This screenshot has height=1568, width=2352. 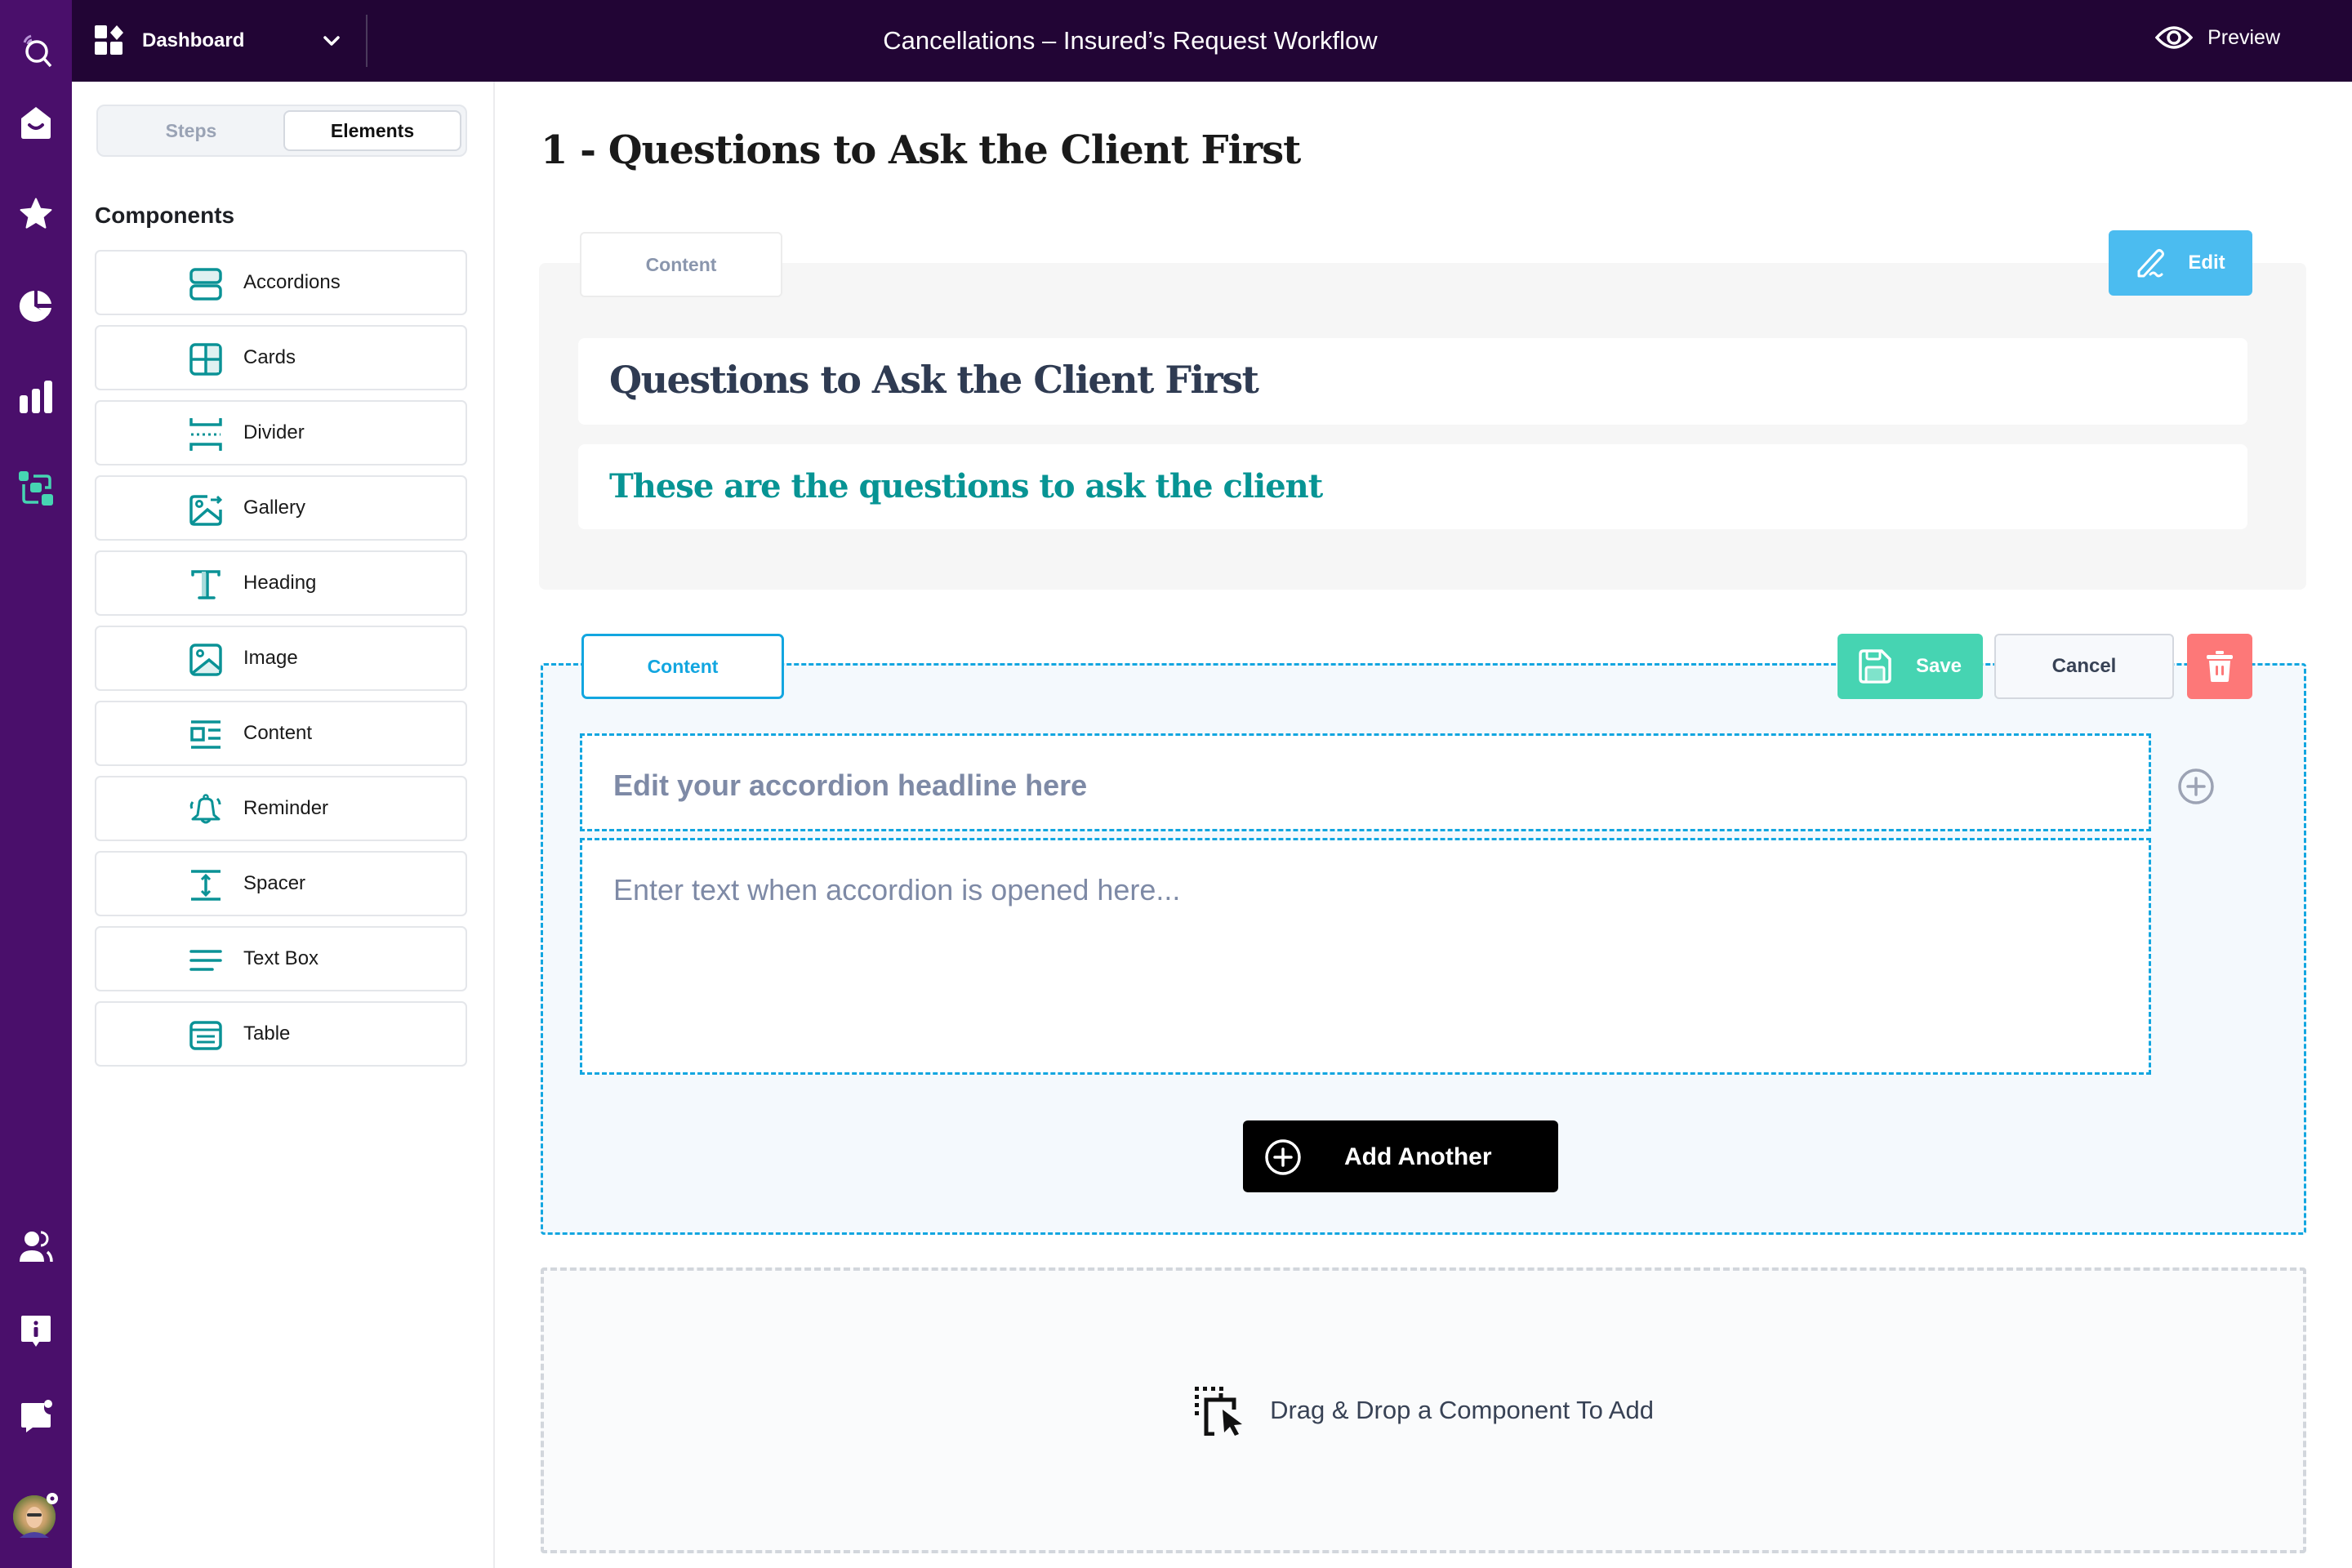 I want to click on add-another-label: Add Another, so click(x=1418, y=1156).